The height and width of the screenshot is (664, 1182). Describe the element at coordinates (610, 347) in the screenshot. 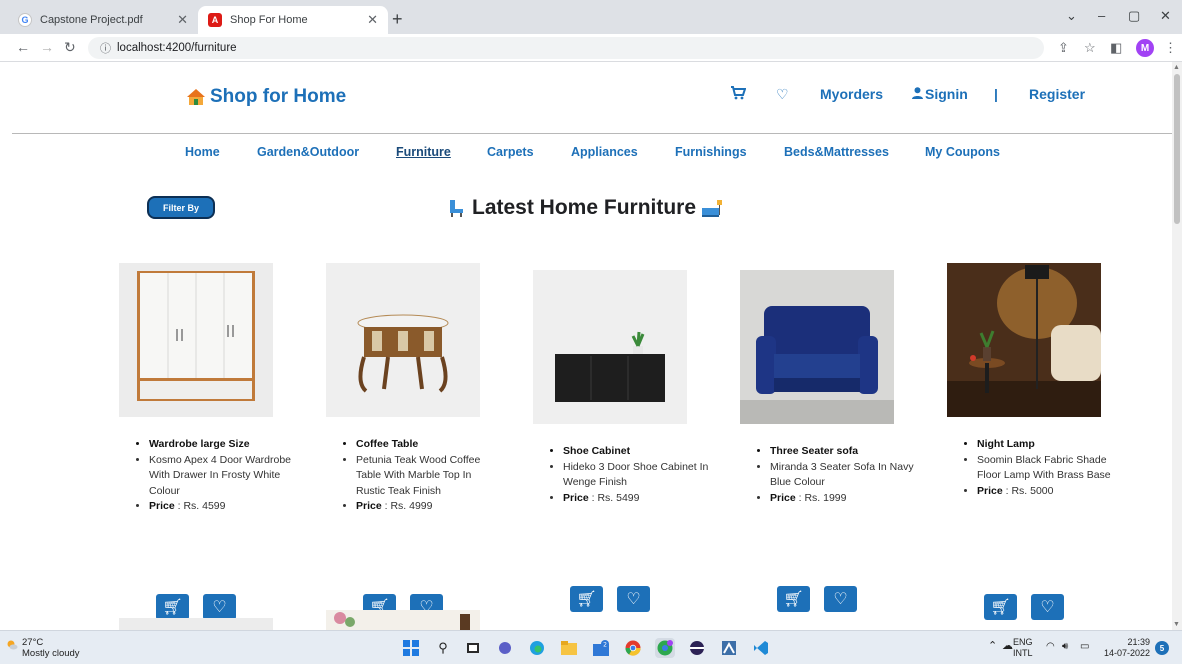

I see `product-image-shoe-cabinet` at that location.